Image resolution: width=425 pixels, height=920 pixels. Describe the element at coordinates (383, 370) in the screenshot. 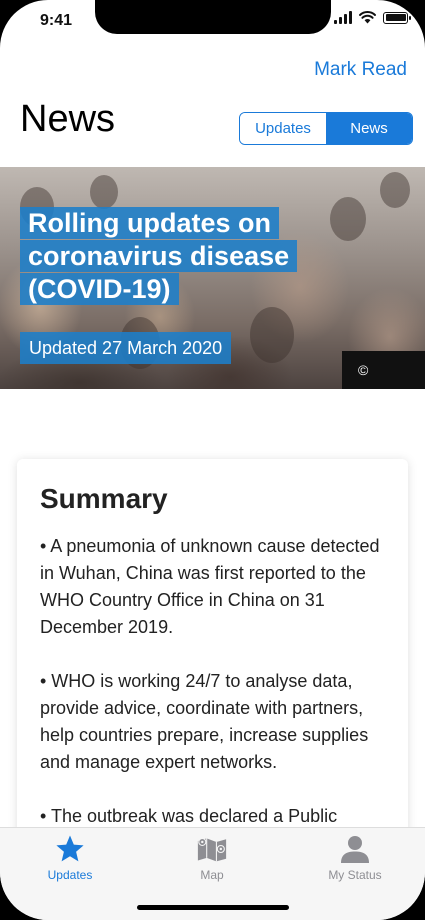

I see `copyright-badge: ©` at that location.